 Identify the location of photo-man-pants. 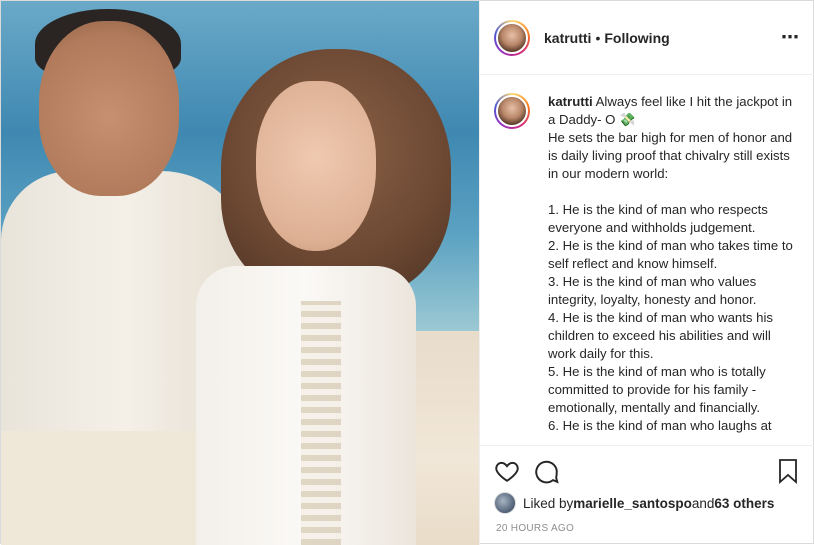
(101, 488).